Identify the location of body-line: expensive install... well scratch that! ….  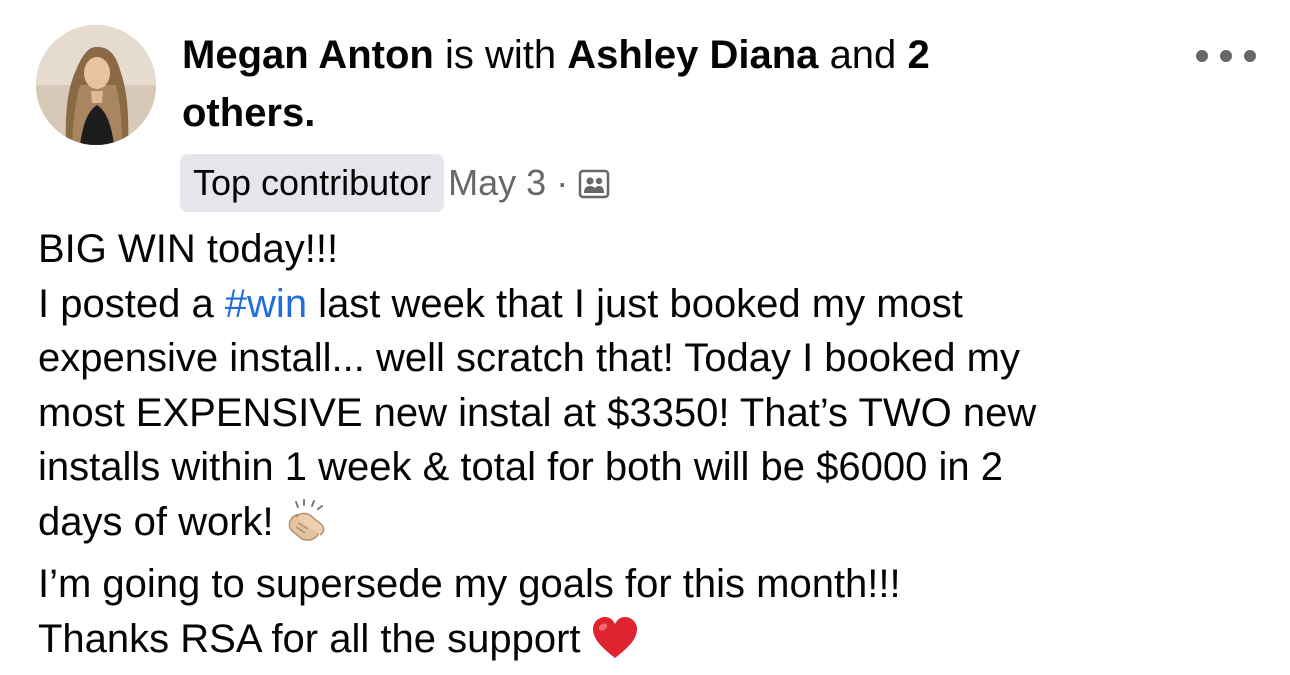
(529, 358).